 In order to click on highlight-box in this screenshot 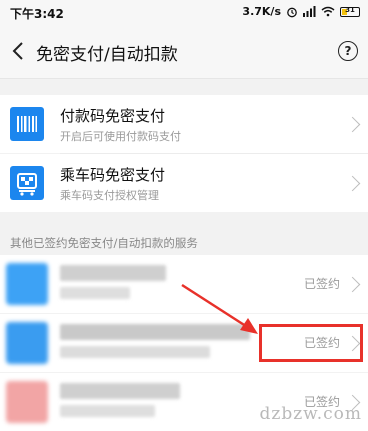, I will do `click(311, 343)`.